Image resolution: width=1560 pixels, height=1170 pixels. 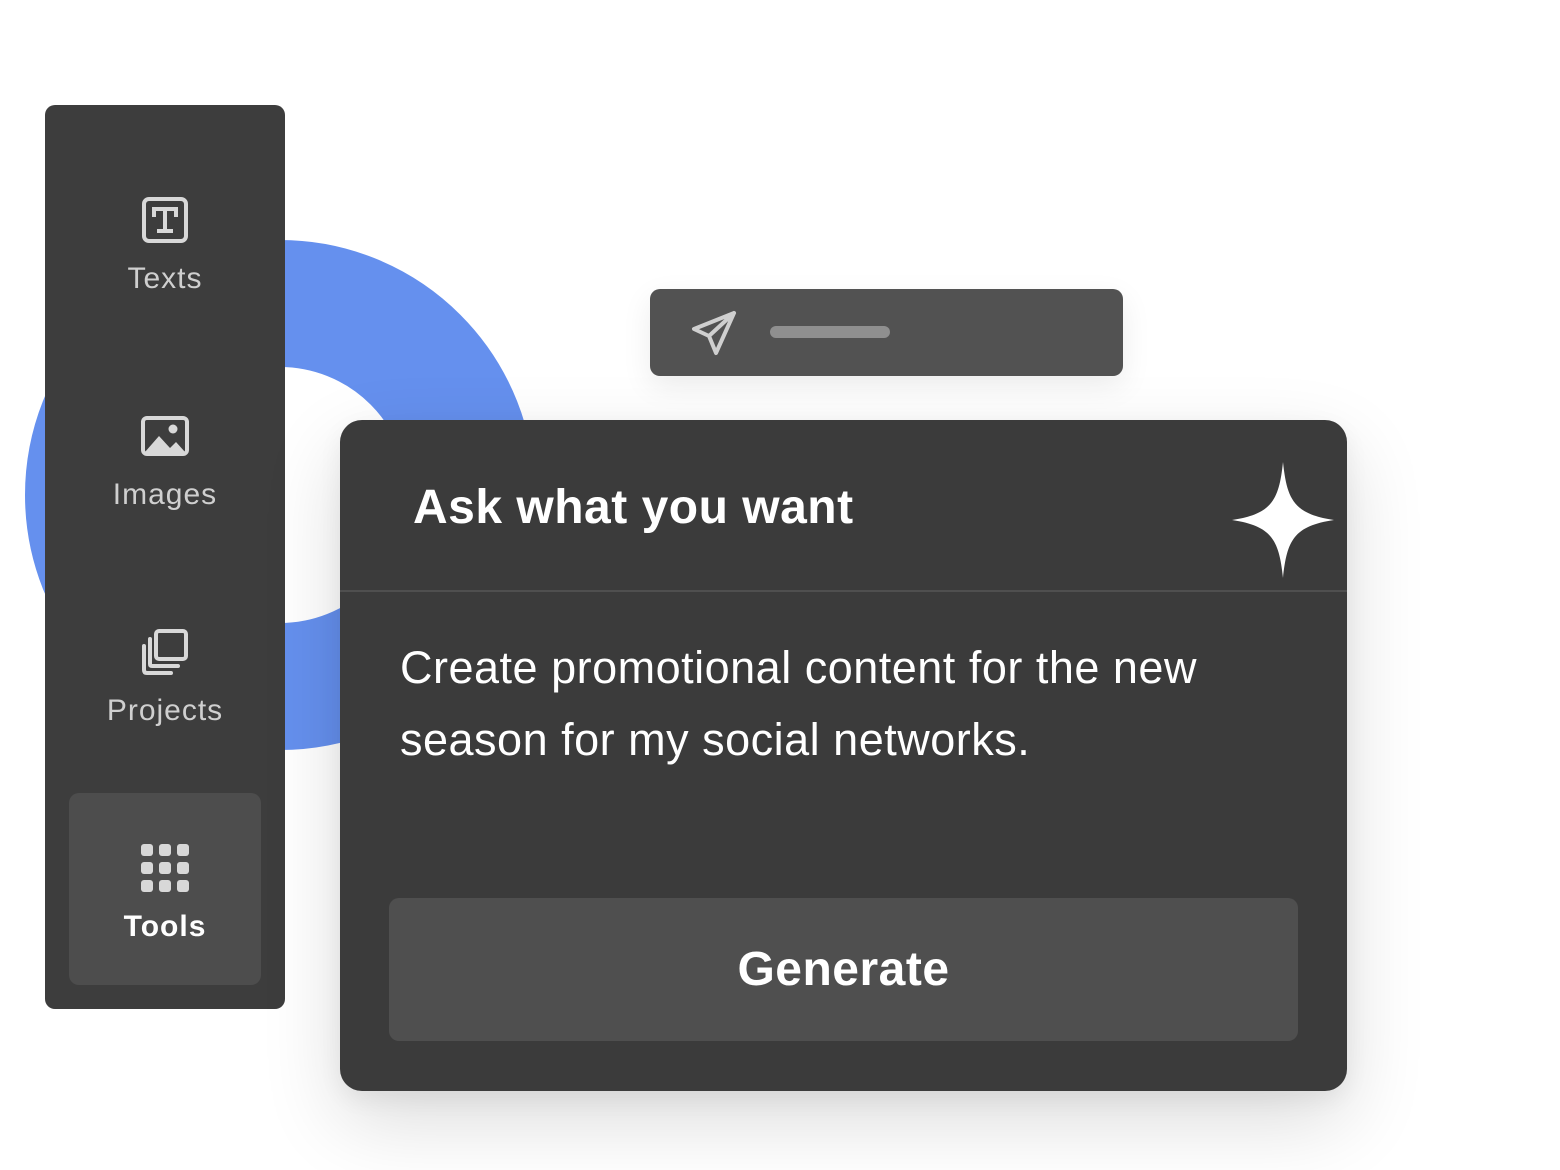 What do you see at coordinates (165, 436) in the screenshot?
I see `image-icon` at bounding box center [165, 436].